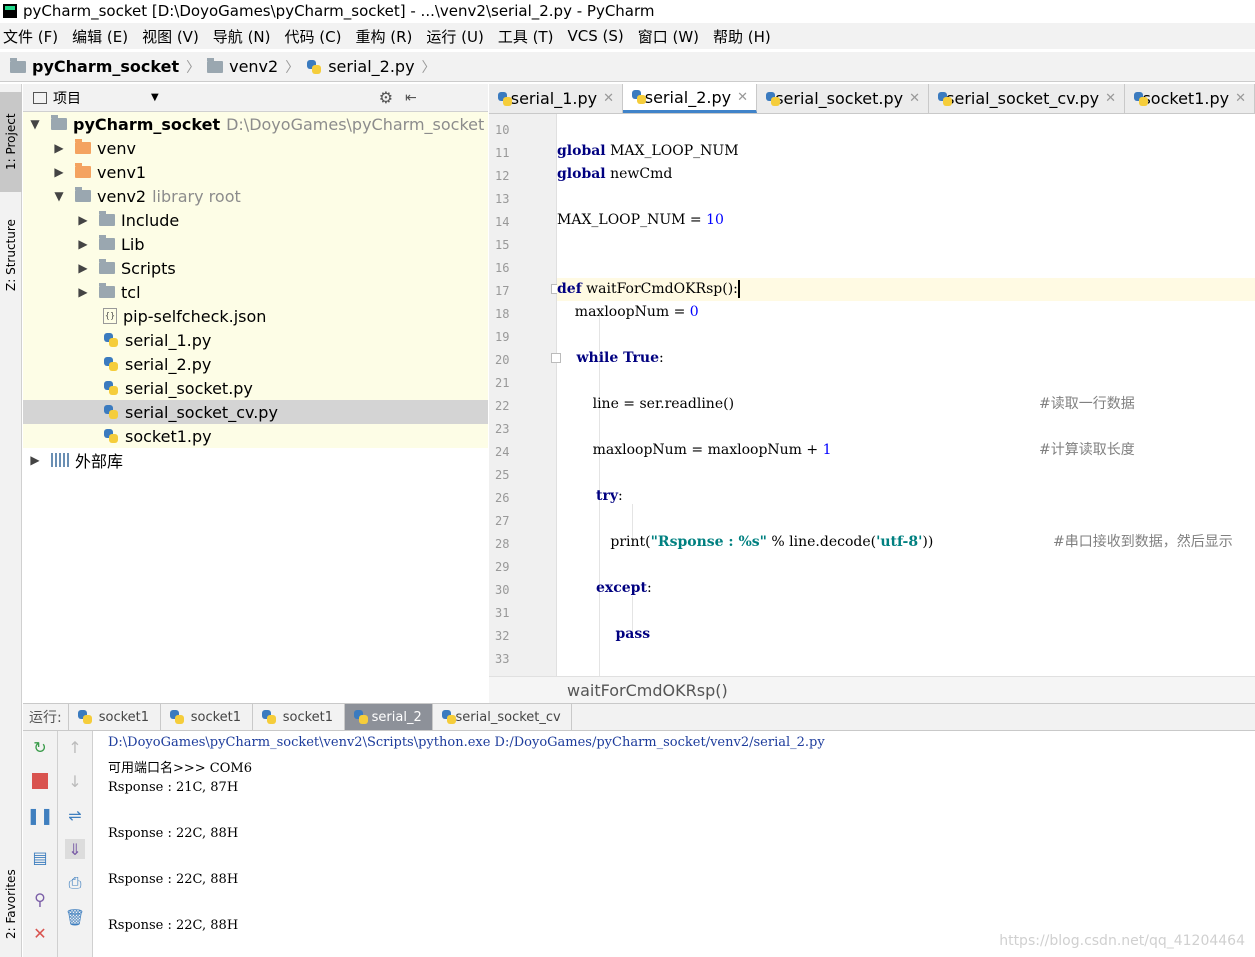 The width and height of the screenshot is (1255, 957). What do you see at coordinates (502, 406) in the screenshot?
I see `line-number: 22` at bounding box center [502, 406].